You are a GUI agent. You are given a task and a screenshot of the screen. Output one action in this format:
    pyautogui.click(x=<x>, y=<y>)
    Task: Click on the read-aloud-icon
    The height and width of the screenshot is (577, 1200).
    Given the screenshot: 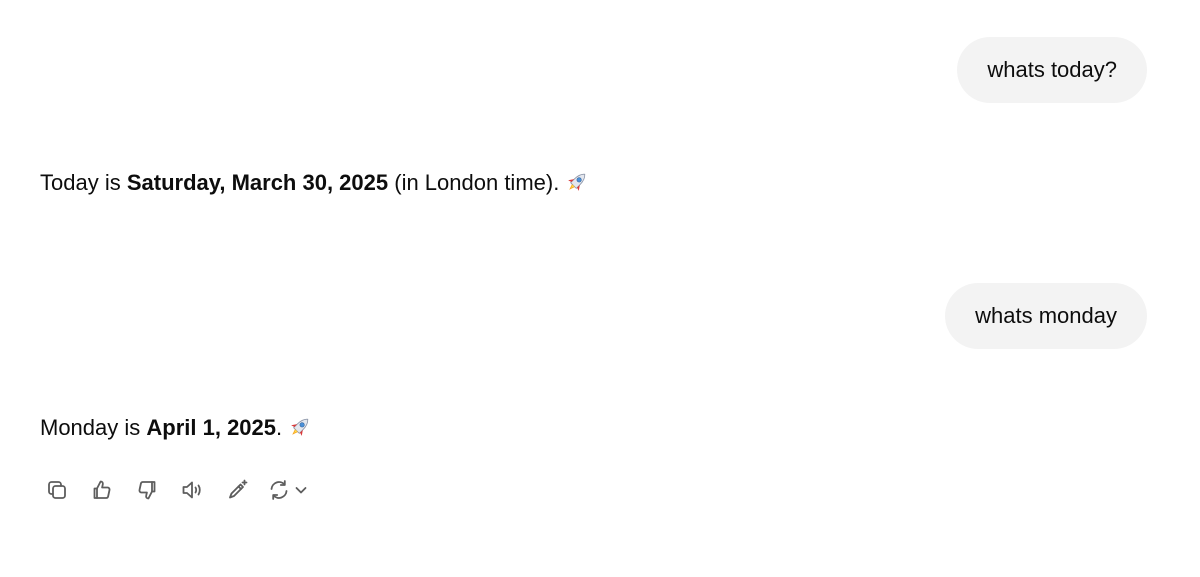 What is the action you would take?
    pyautogui.click(x=191, y=490)
    